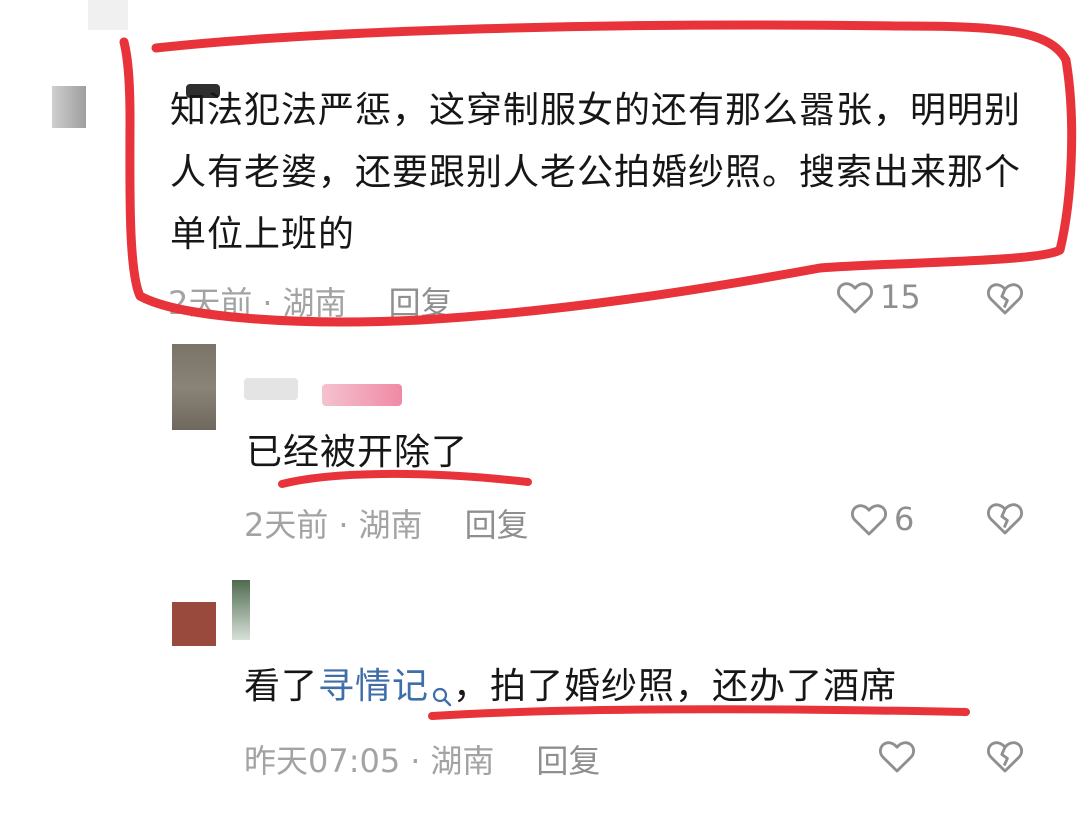 The height and width of the screenshot is (830, 1080). I want to click on like-button, so click(900, 756).